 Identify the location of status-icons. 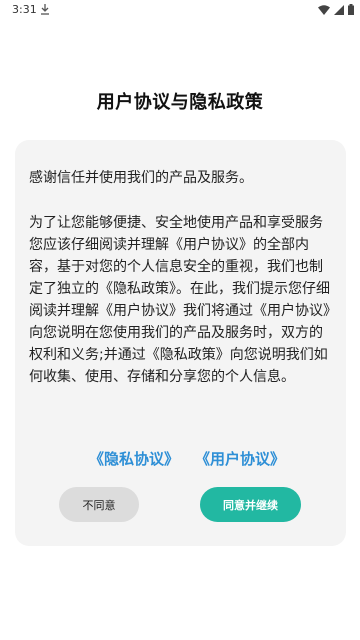
(336, 9).